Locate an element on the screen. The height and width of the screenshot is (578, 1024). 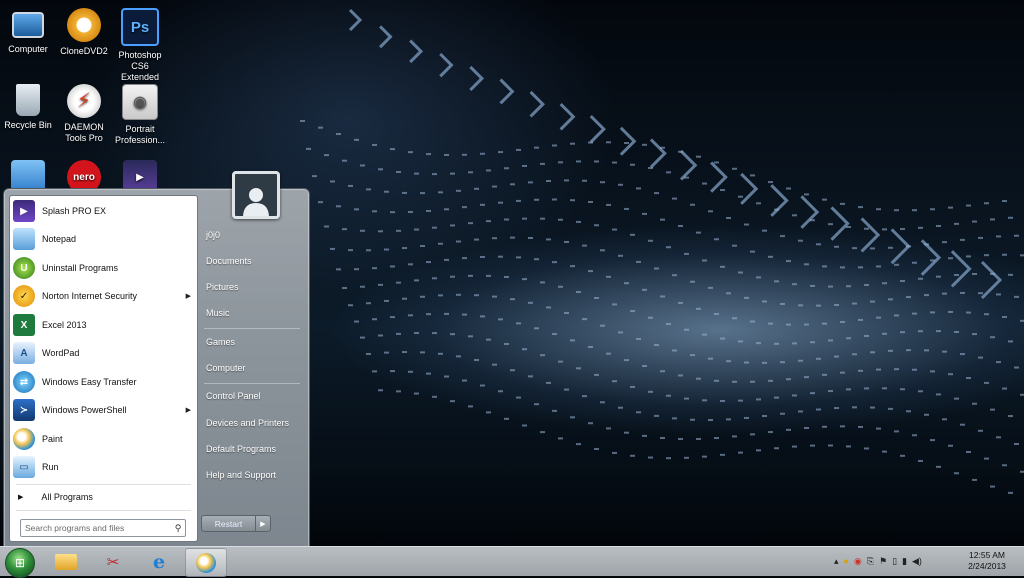
right-item-help-and-support: Help and Support is located at coordinates (241, 475).